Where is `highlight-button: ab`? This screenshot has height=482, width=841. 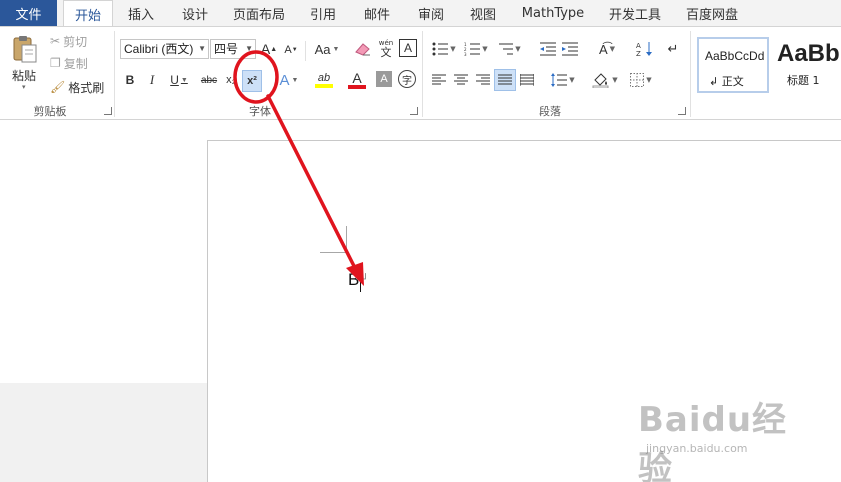 highlight-button: ab is located at coordinates (324, 80).